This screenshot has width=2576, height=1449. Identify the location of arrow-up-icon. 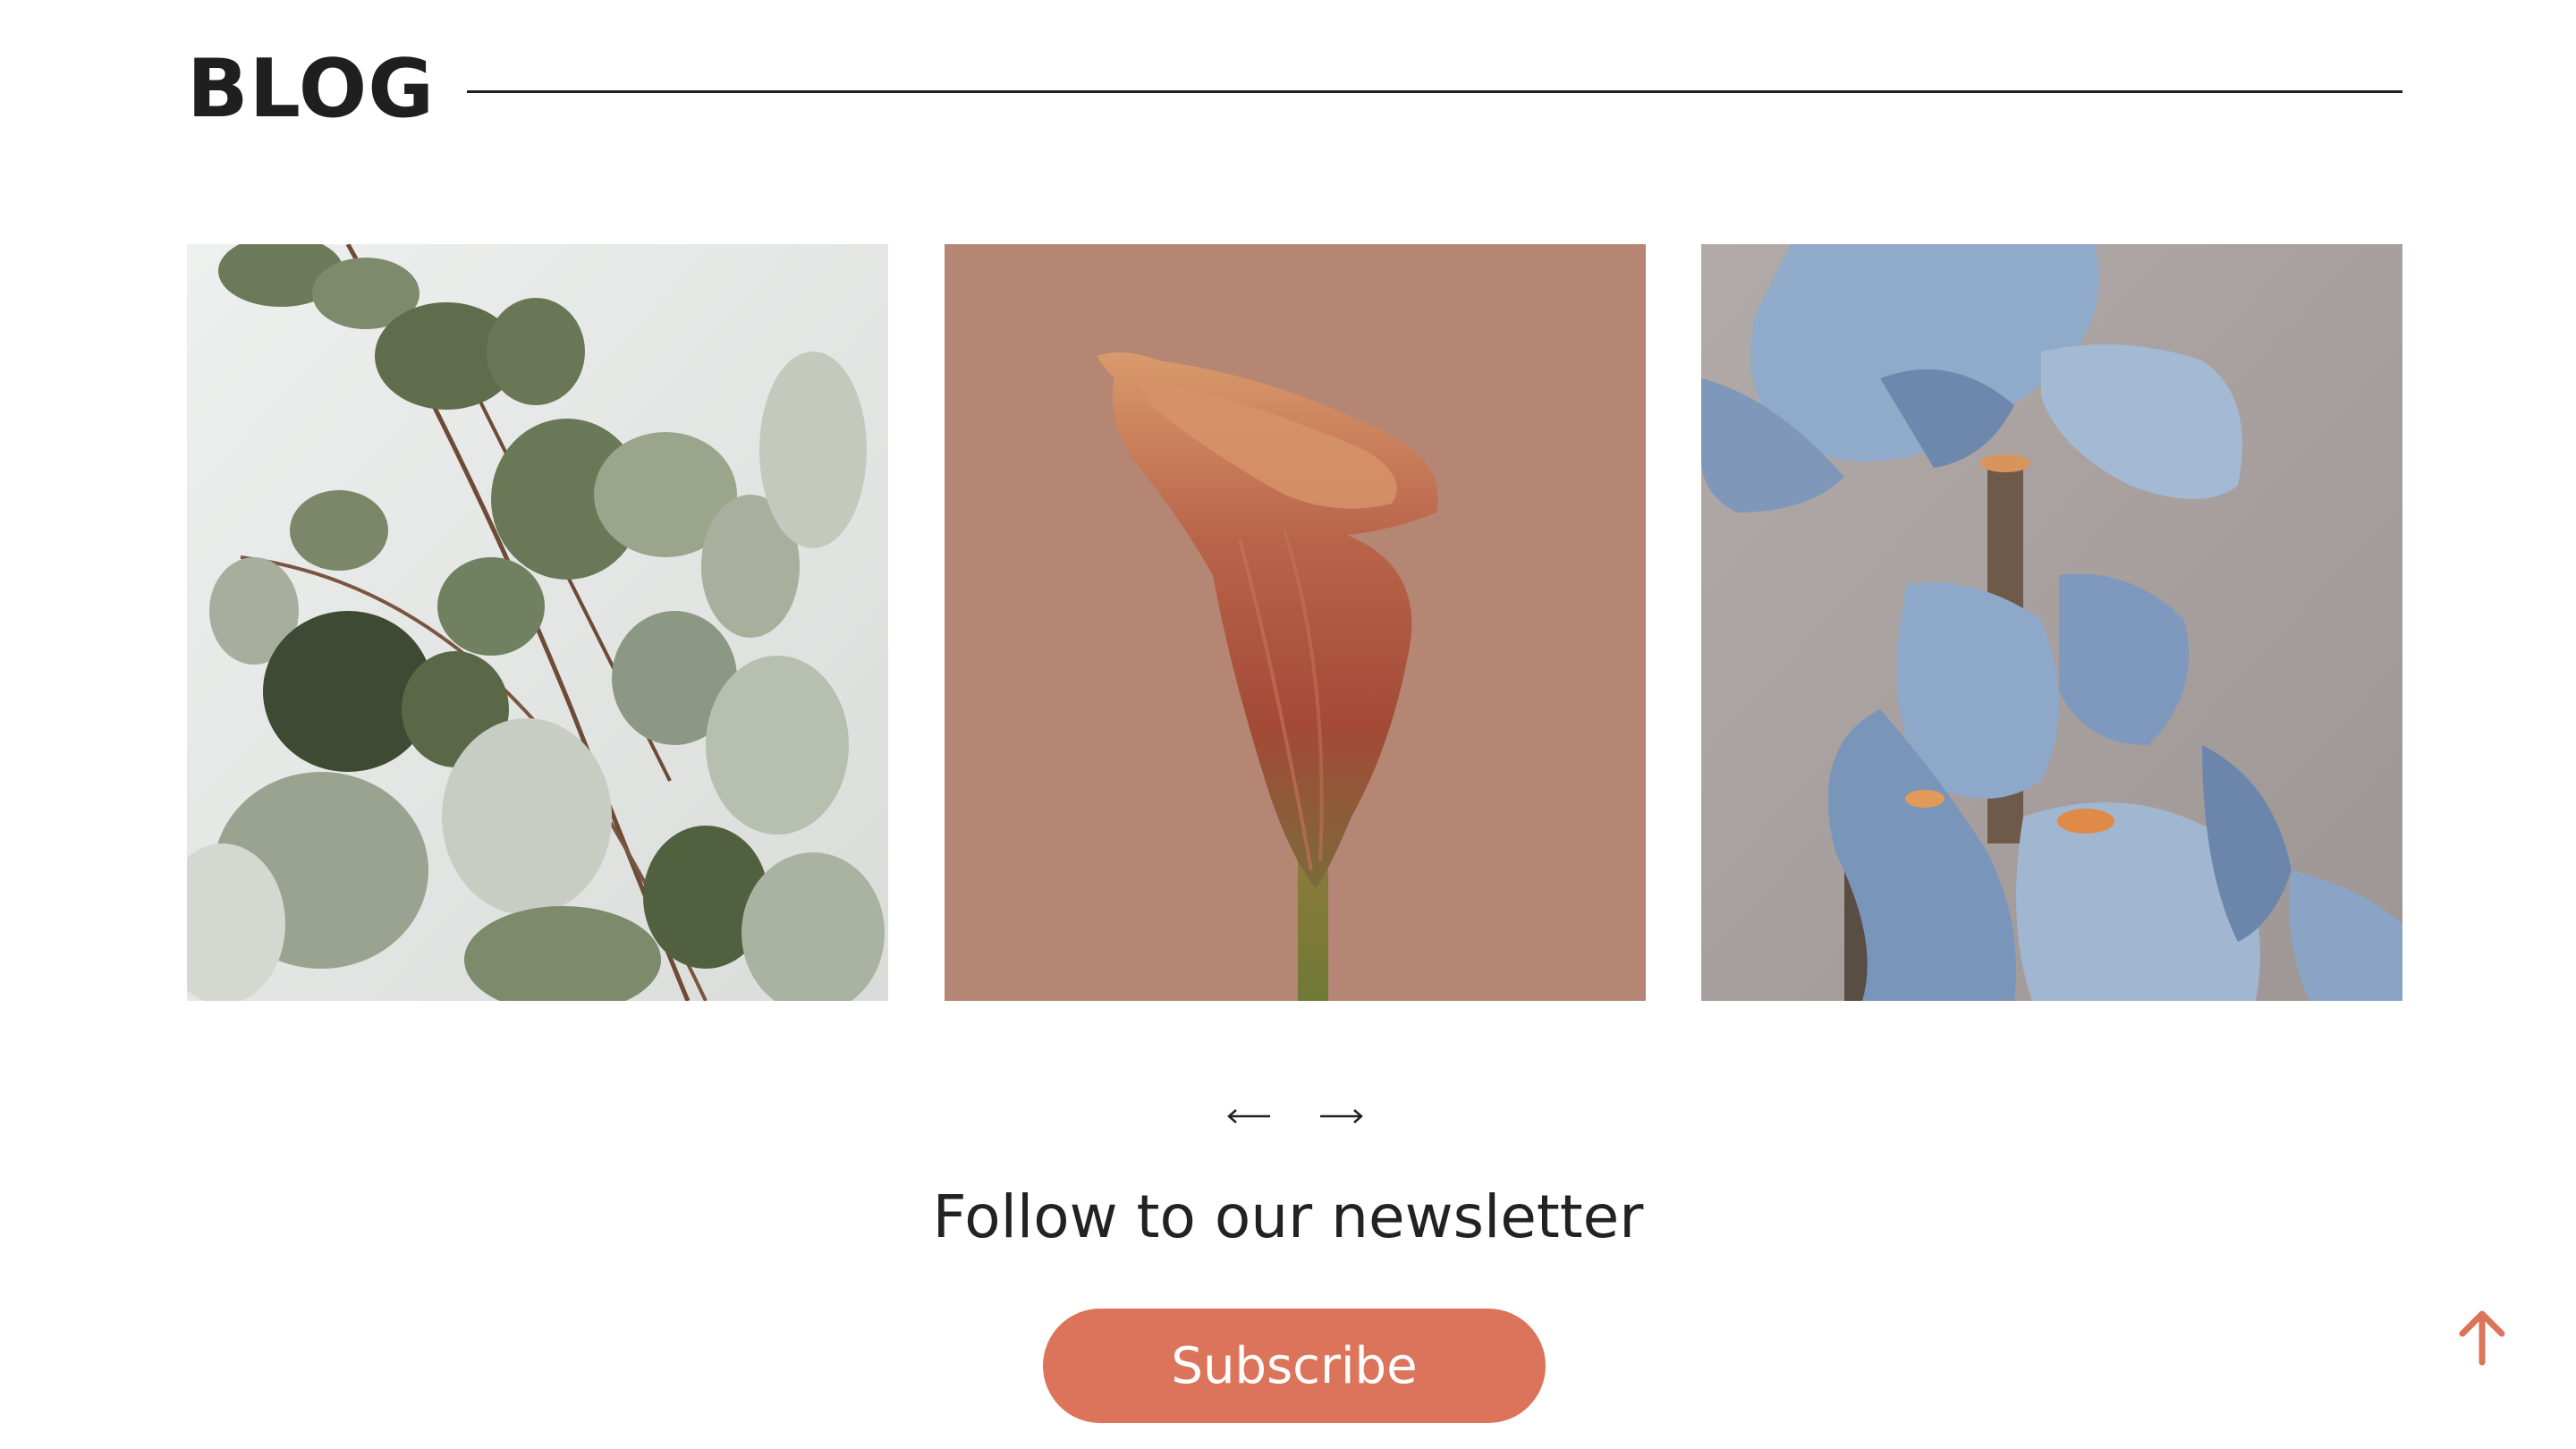
(2482, 1338).